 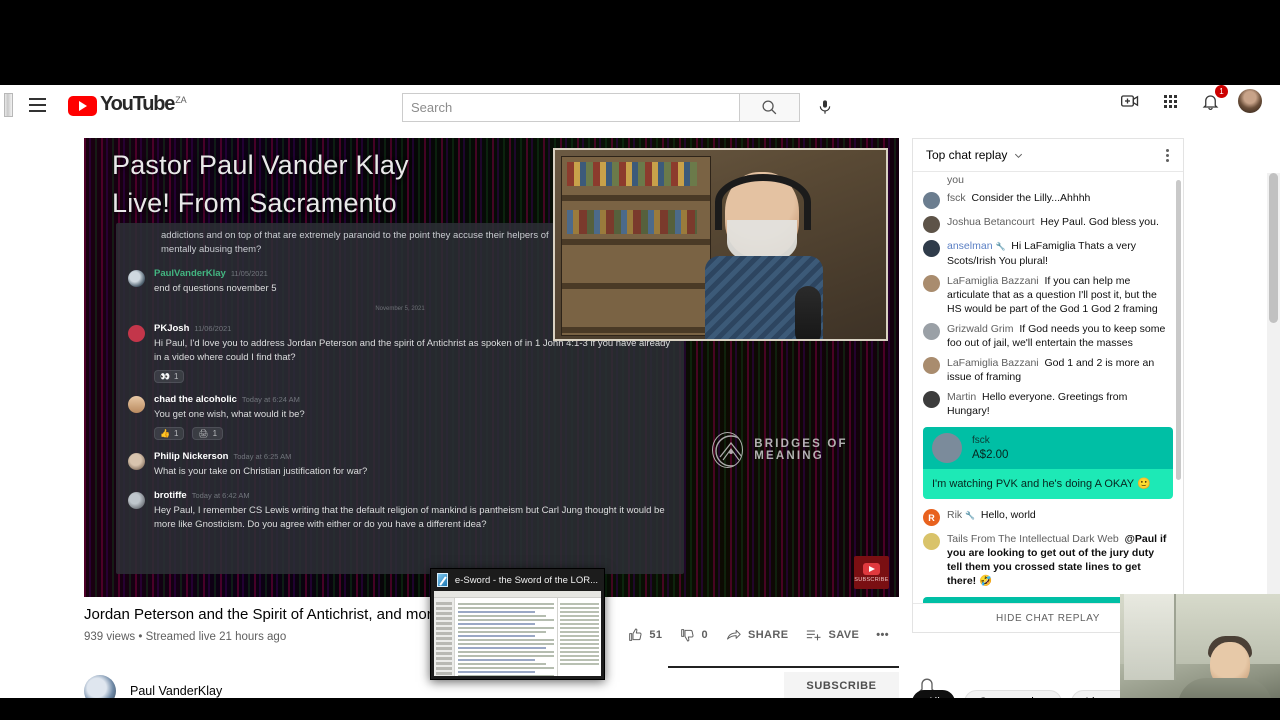 I want to click on esword-sidebar, so click(x=444, y=637).